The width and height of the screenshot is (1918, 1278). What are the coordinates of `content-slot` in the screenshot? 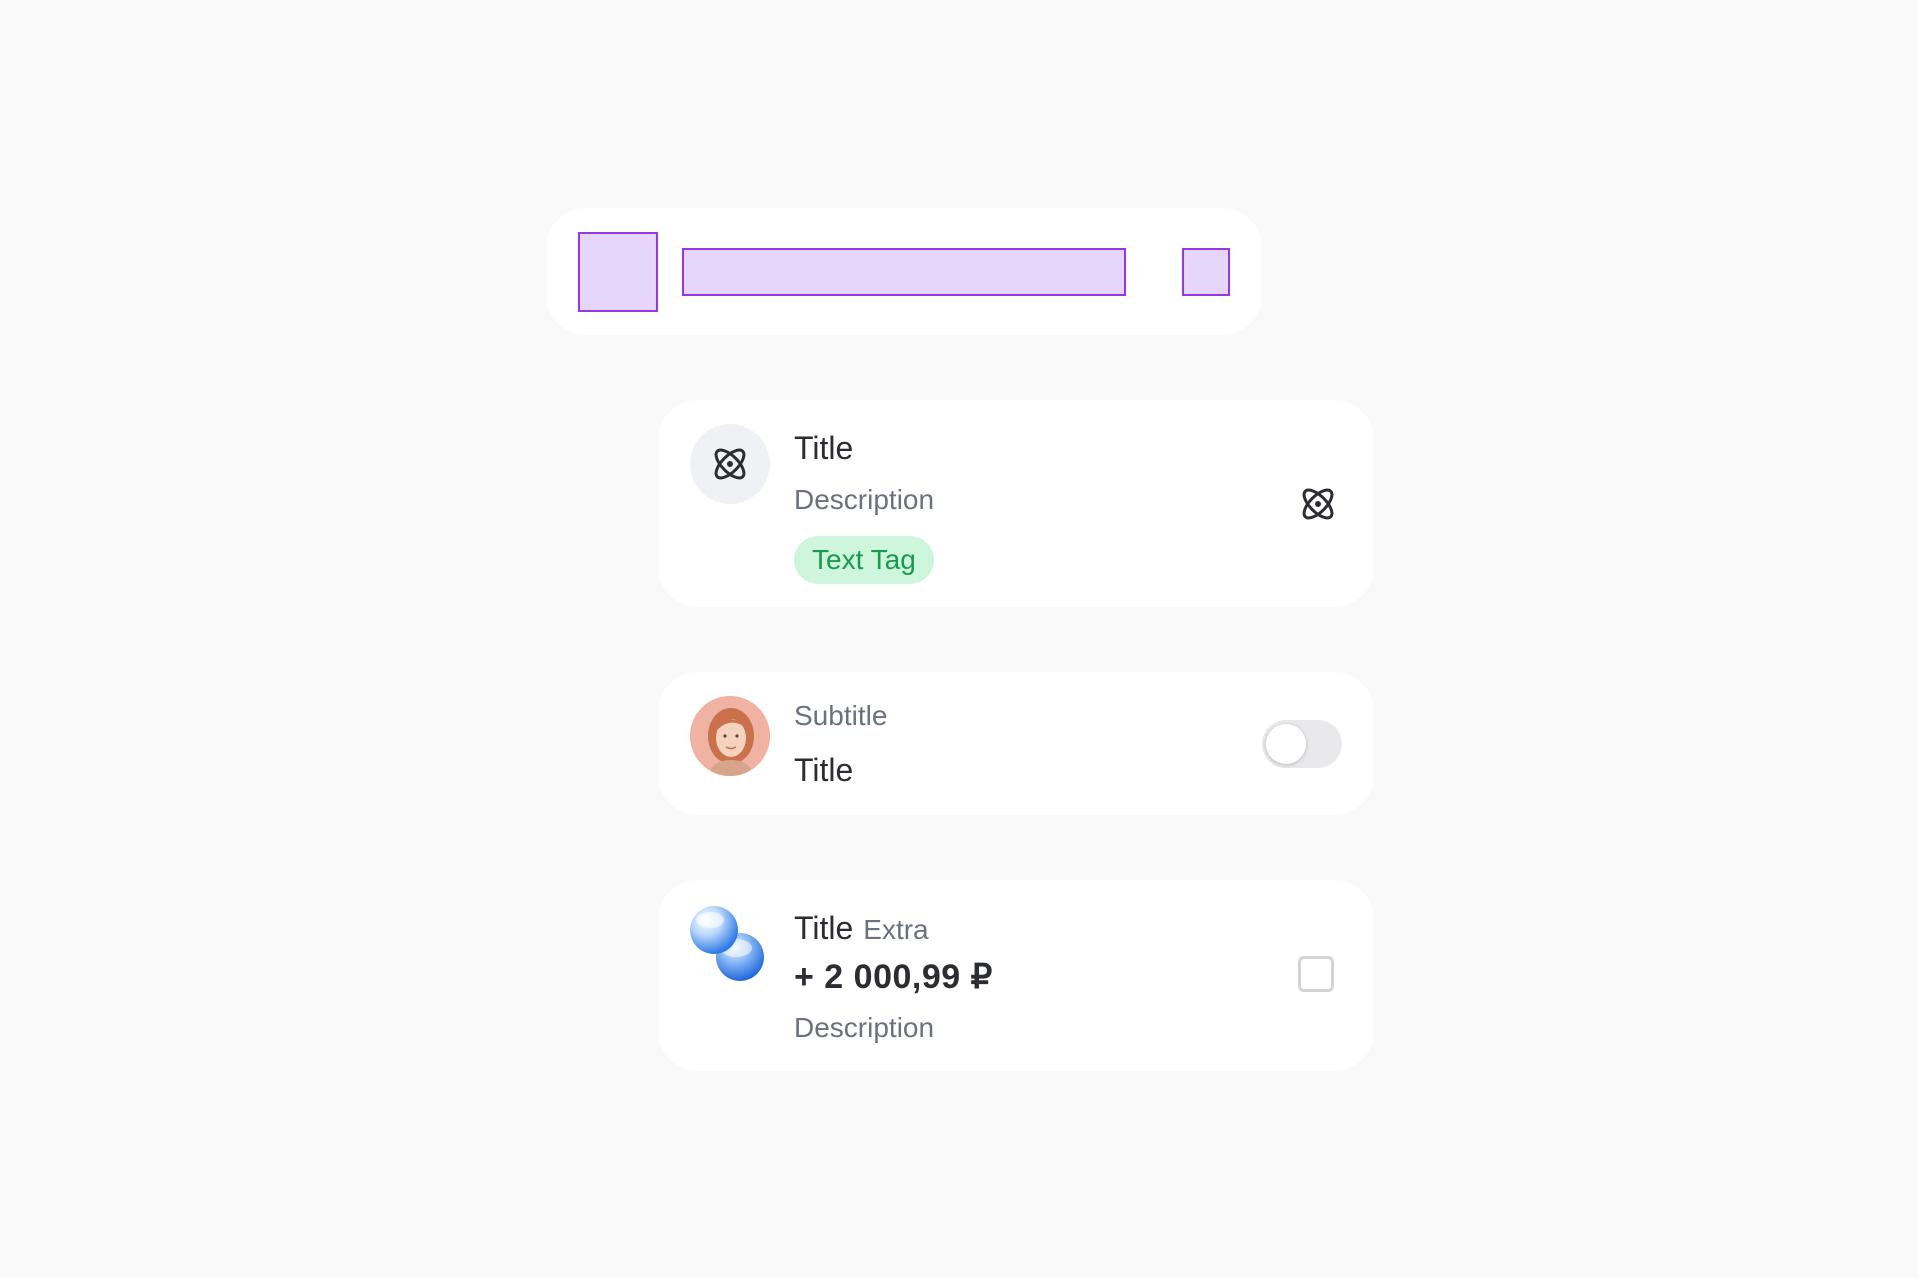 It's located at (904, 272).